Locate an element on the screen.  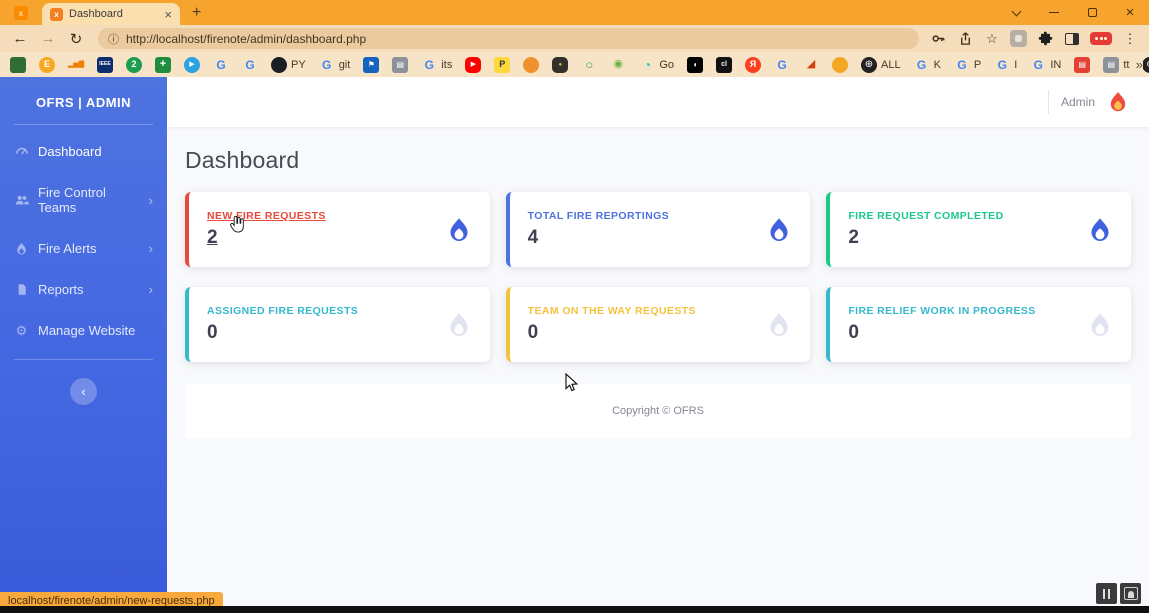
site-info-icon: ⓘ is located at coordinates (113, 39).